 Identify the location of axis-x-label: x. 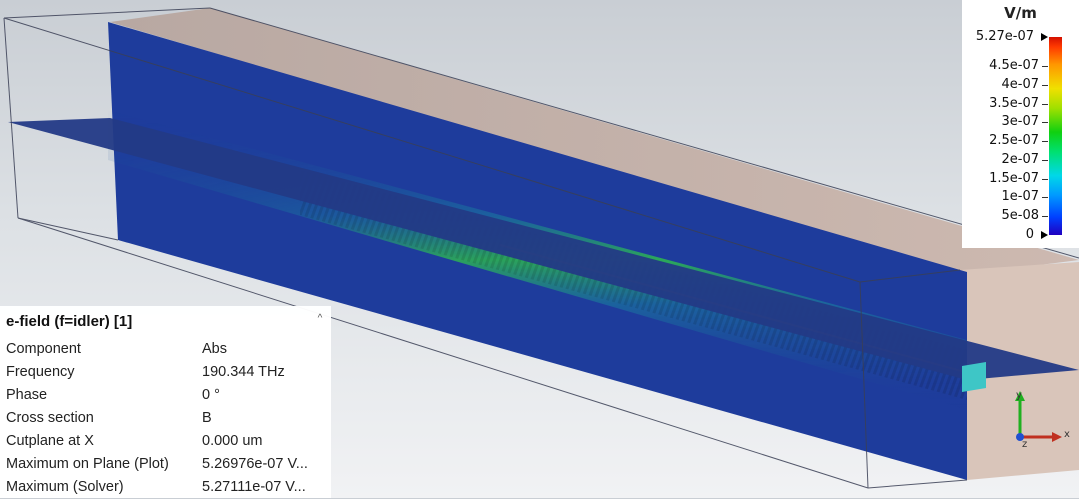
(1067, 434).